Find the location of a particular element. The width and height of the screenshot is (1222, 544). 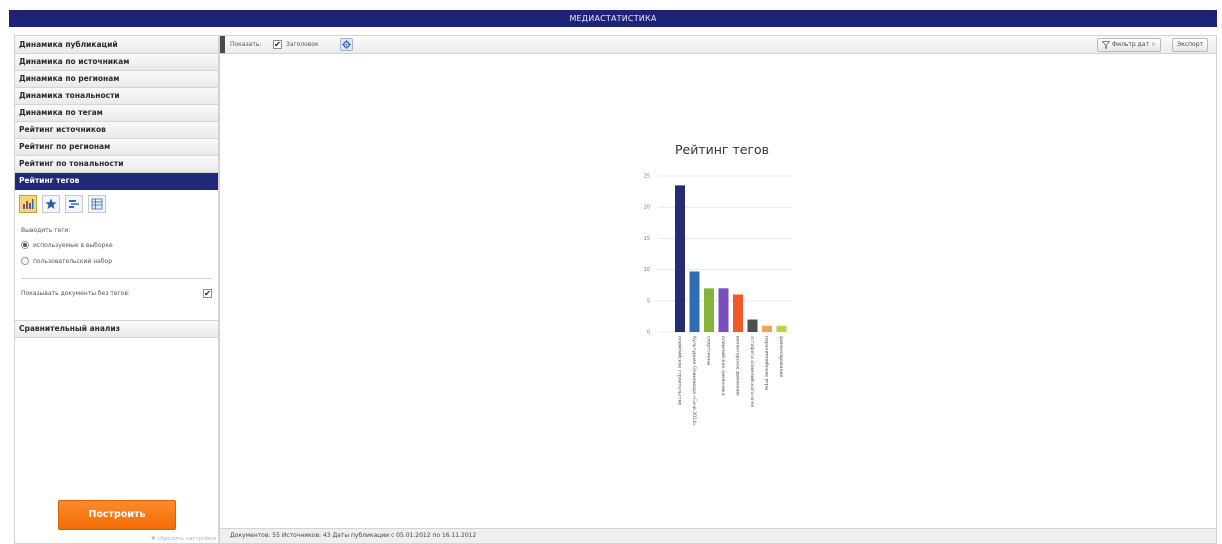

sidebar-item-source-dynamics: Динамика по источникам is located at coordinates (116, 62).